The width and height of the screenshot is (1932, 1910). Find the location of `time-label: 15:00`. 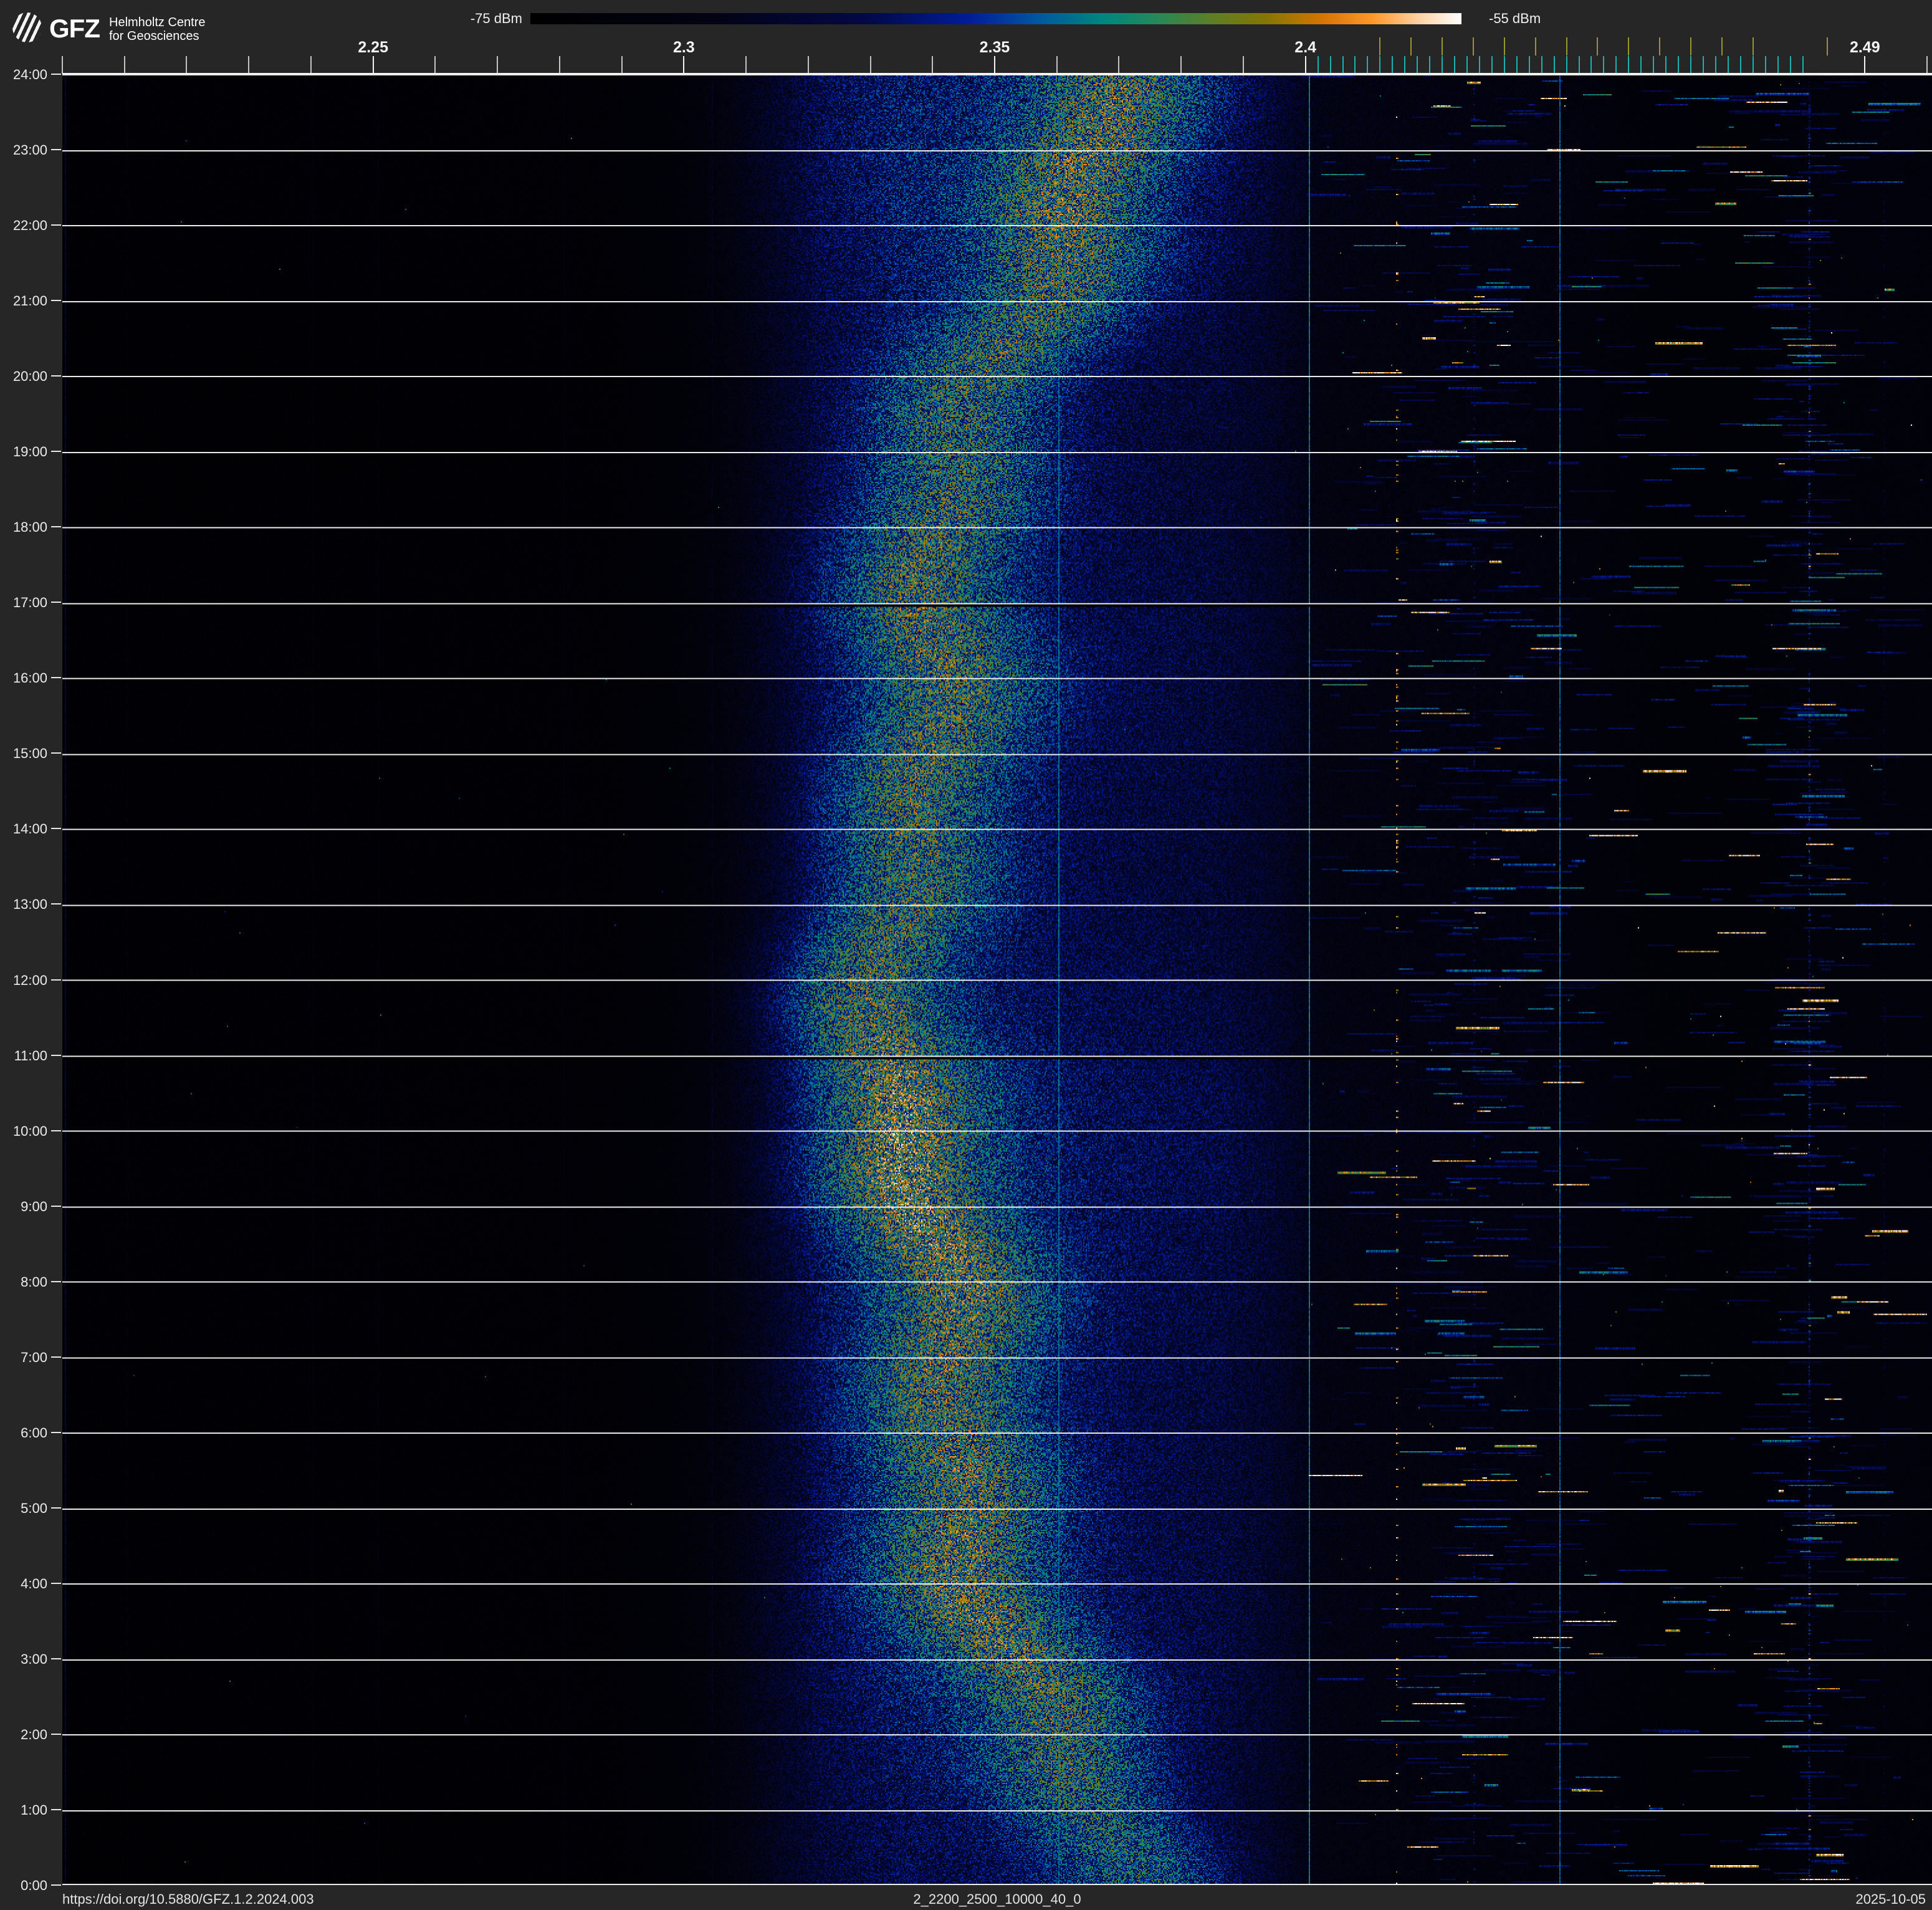

time-label: 15:00 is located at coordinates (29, 754).